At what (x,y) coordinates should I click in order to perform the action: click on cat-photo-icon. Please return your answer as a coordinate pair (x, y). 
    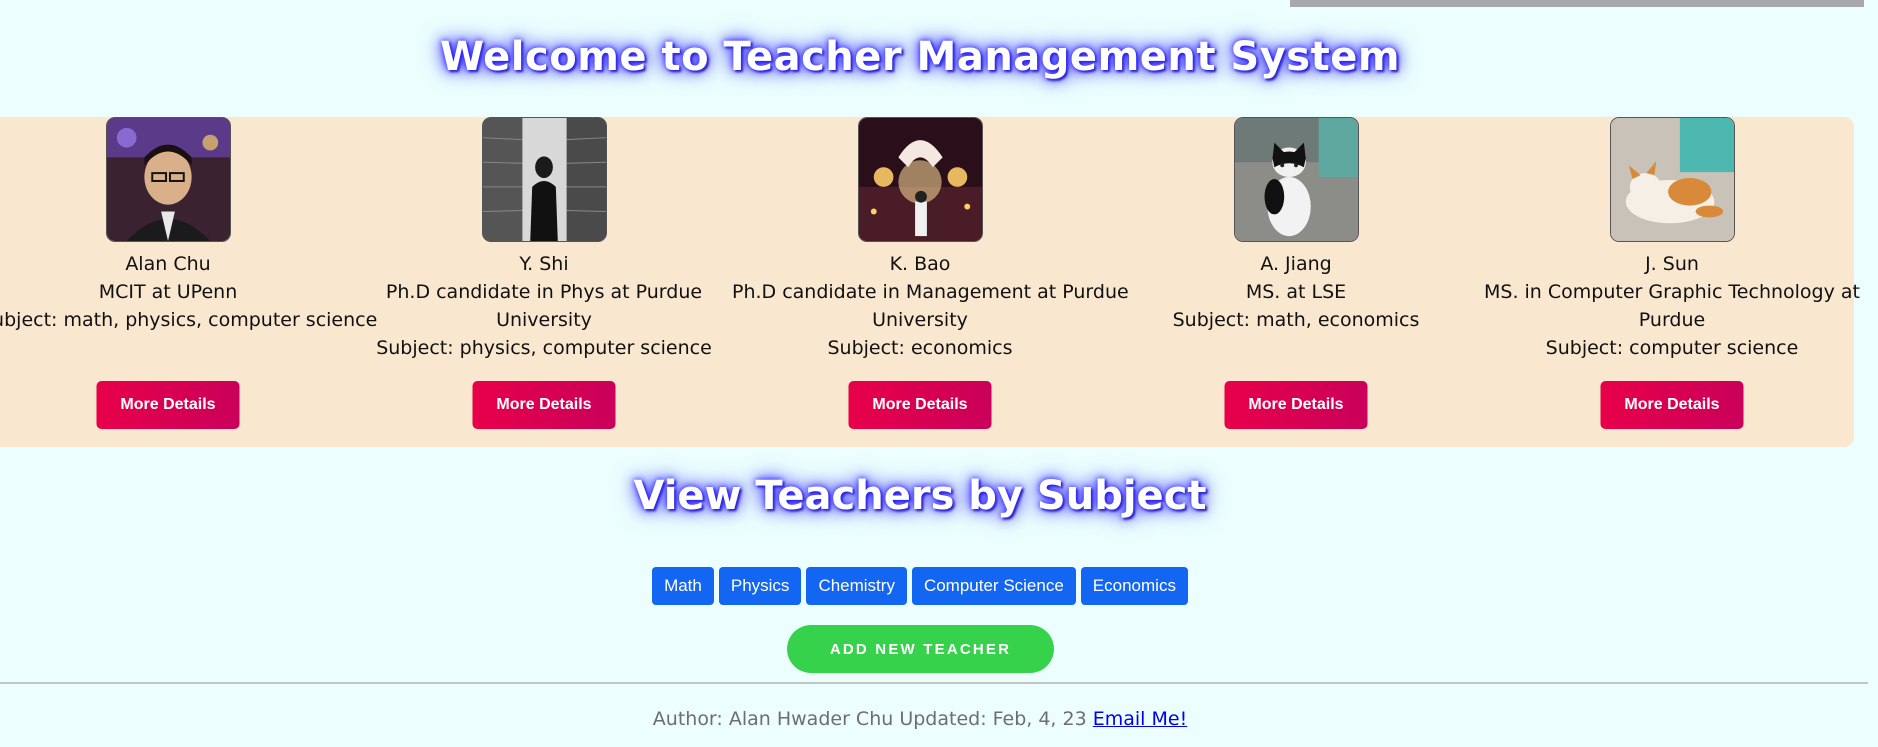
    Looking at the image, I should click on (1296, 179).